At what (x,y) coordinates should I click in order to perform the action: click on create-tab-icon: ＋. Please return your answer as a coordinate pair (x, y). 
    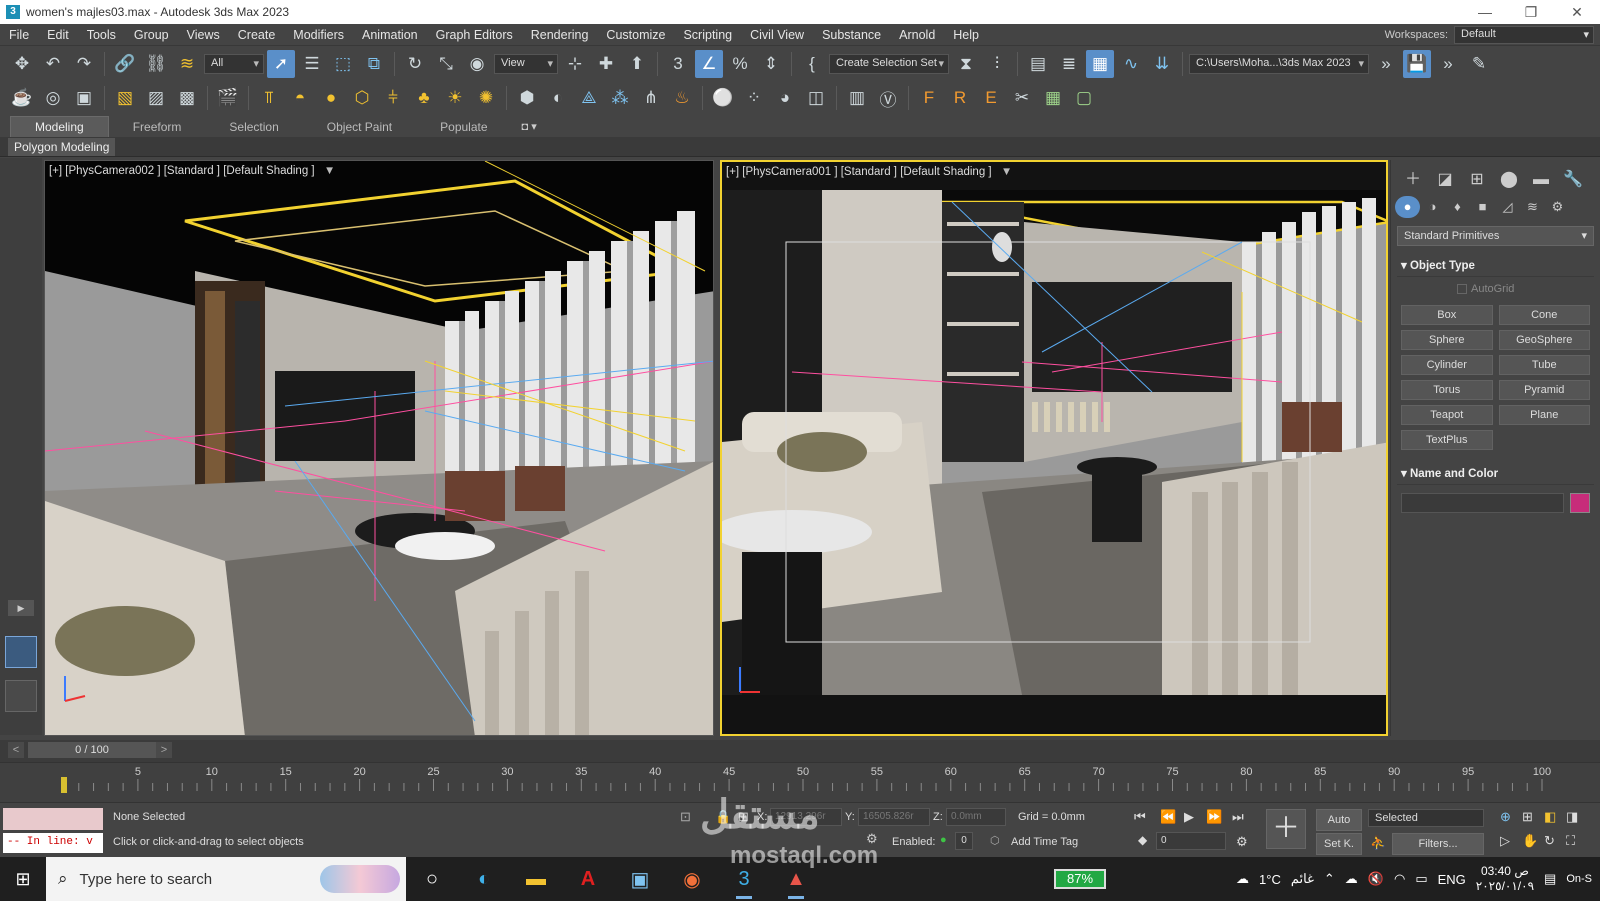
    Looking at the image, I should click on (1413, 180).